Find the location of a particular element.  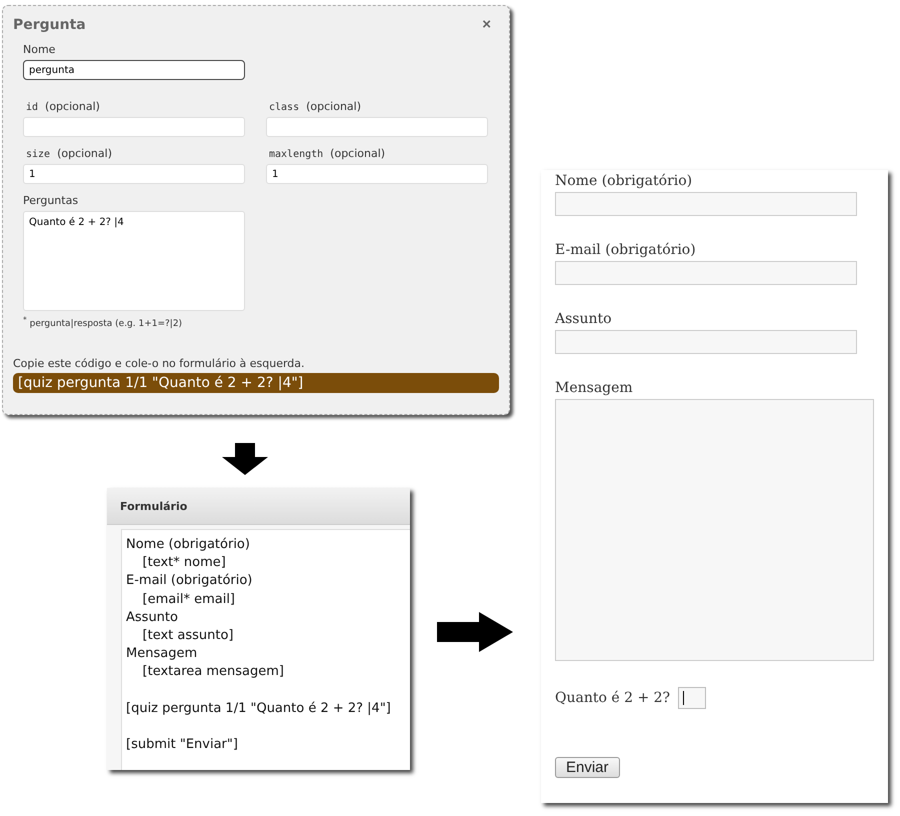

field-label: Nome (obrigatório) is located at coordinates (624, 181).